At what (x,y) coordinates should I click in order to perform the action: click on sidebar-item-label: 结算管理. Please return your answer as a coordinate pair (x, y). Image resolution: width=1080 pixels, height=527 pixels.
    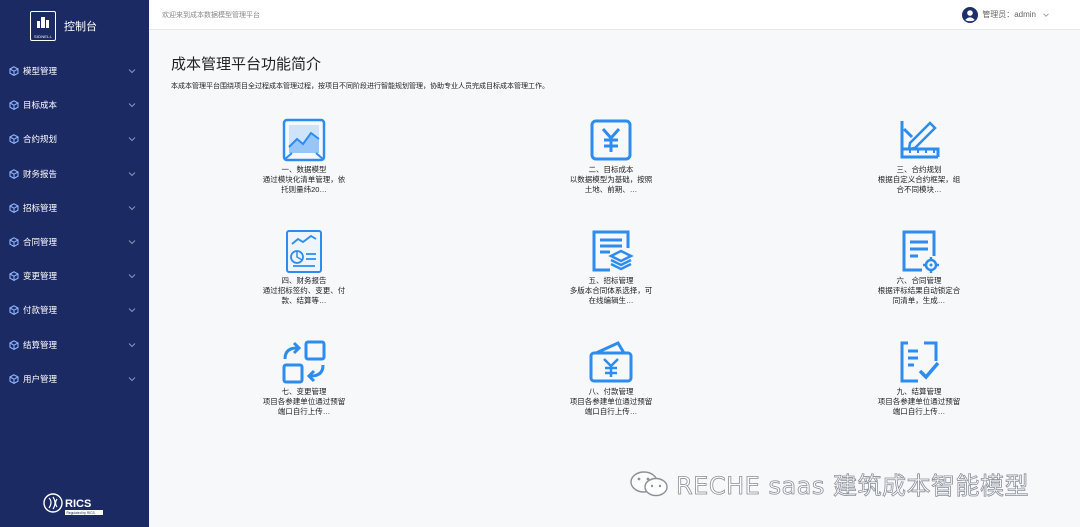
    Looking at the image, I should click on (40, 344).